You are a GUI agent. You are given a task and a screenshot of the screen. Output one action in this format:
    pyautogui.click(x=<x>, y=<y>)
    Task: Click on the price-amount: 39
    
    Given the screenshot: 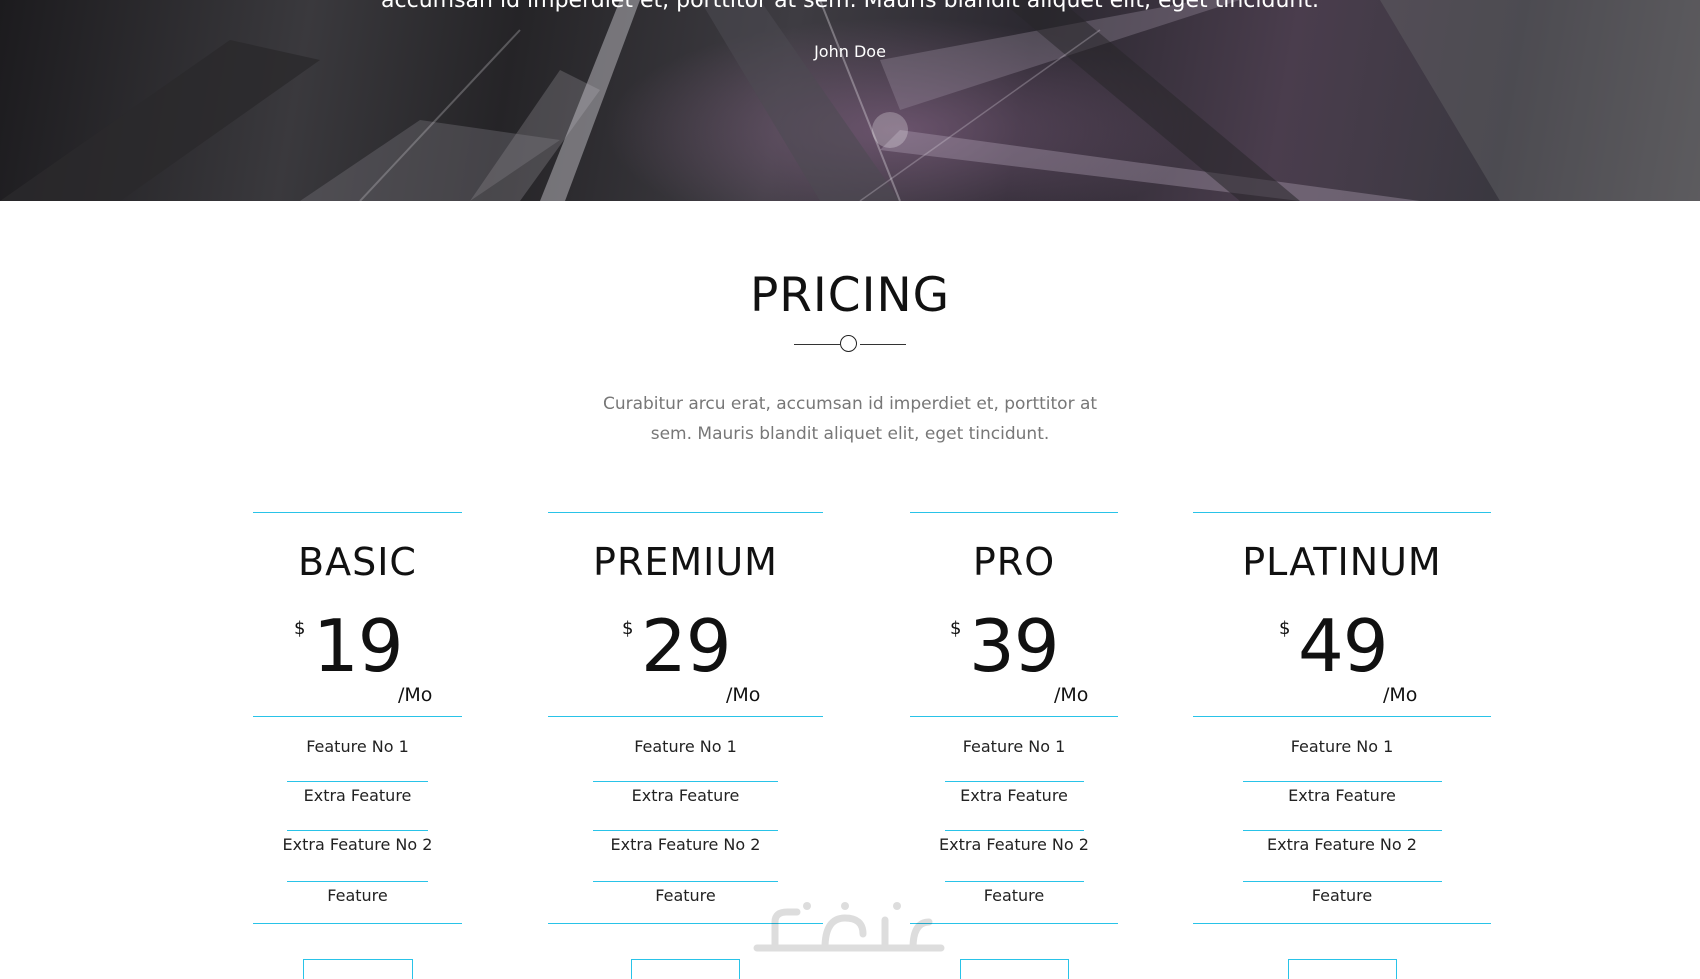 What is the action you would take?
    pyautogui.click(x=1014, y=646)
    